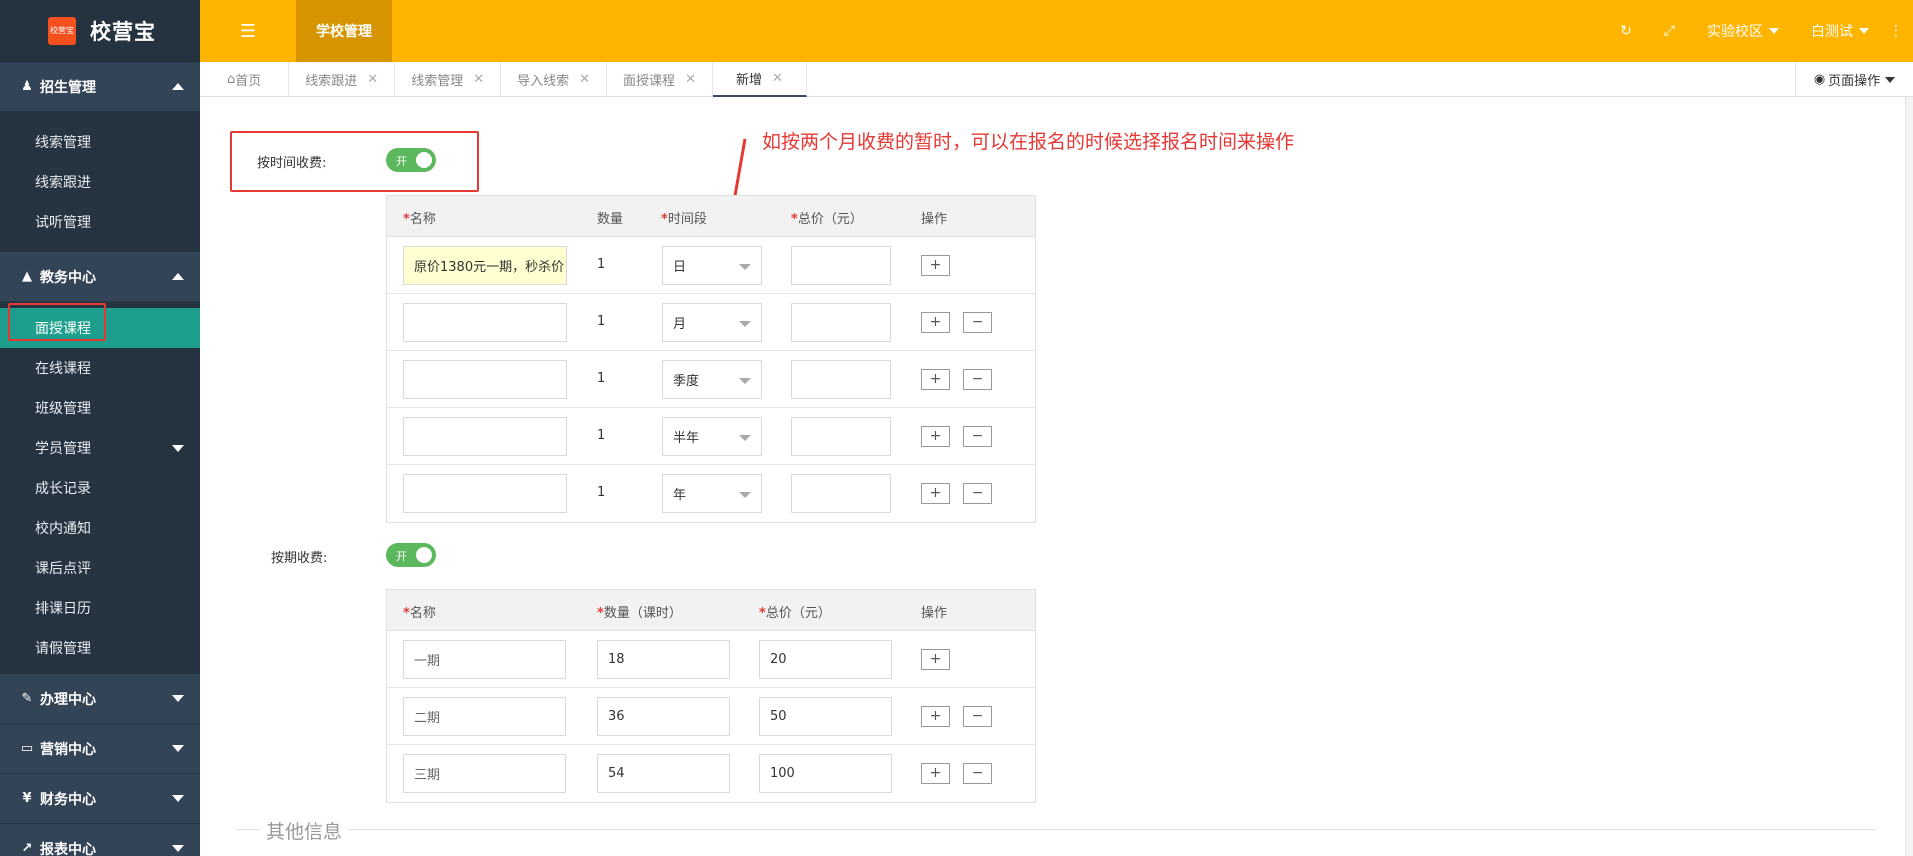 Image resolution: width=1913 pixels, height=856 pixels. I want to click on sidebar-item-class-management: 班级管理, so click(100, 408).